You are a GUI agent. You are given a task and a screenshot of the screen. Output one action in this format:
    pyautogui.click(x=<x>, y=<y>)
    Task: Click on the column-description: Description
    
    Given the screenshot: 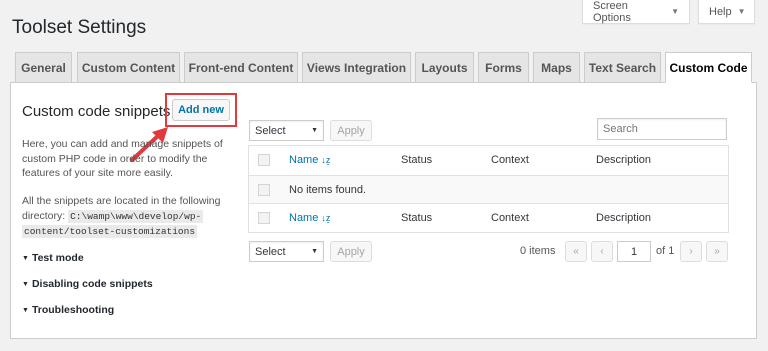 What is the action you would take?
    pyautogui.click(x=624, y=160)
    